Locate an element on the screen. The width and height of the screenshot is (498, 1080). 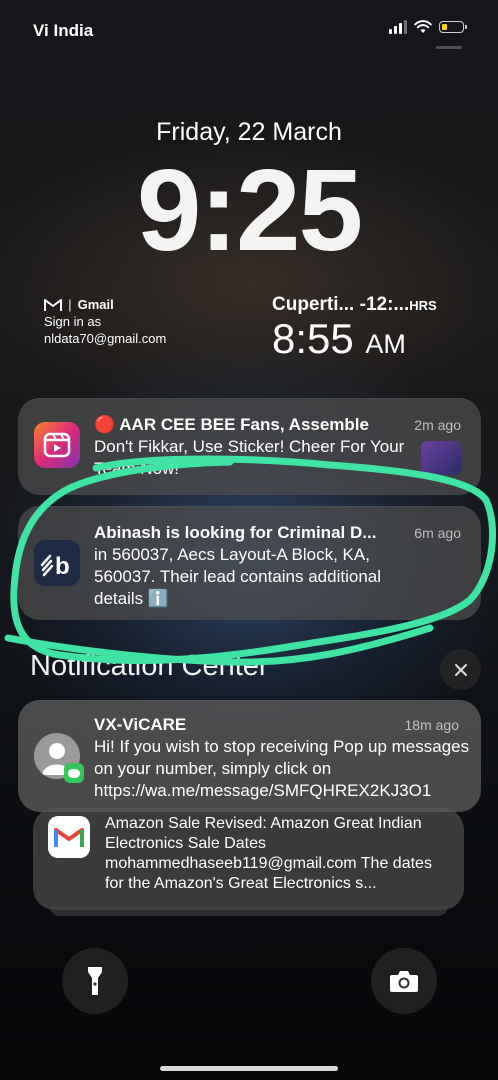
camera-button is located at coordinates (404, 981).